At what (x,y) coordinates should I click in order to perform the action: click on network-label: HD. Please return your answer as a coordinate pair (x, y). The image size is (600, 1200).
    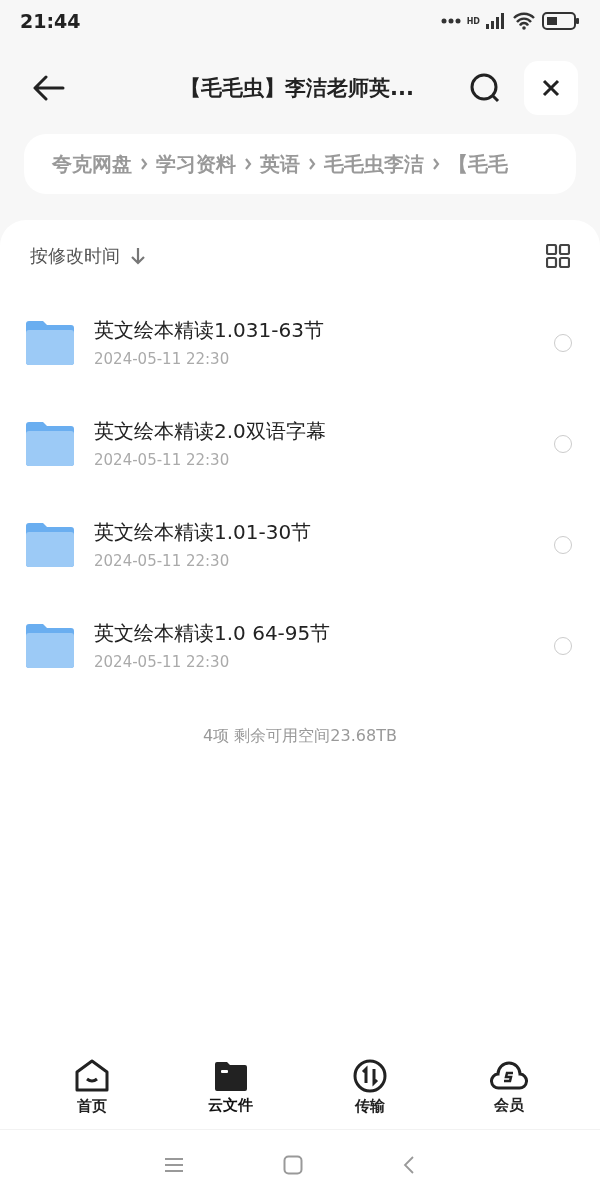
    Looking at the image, I should click on (473, 21).